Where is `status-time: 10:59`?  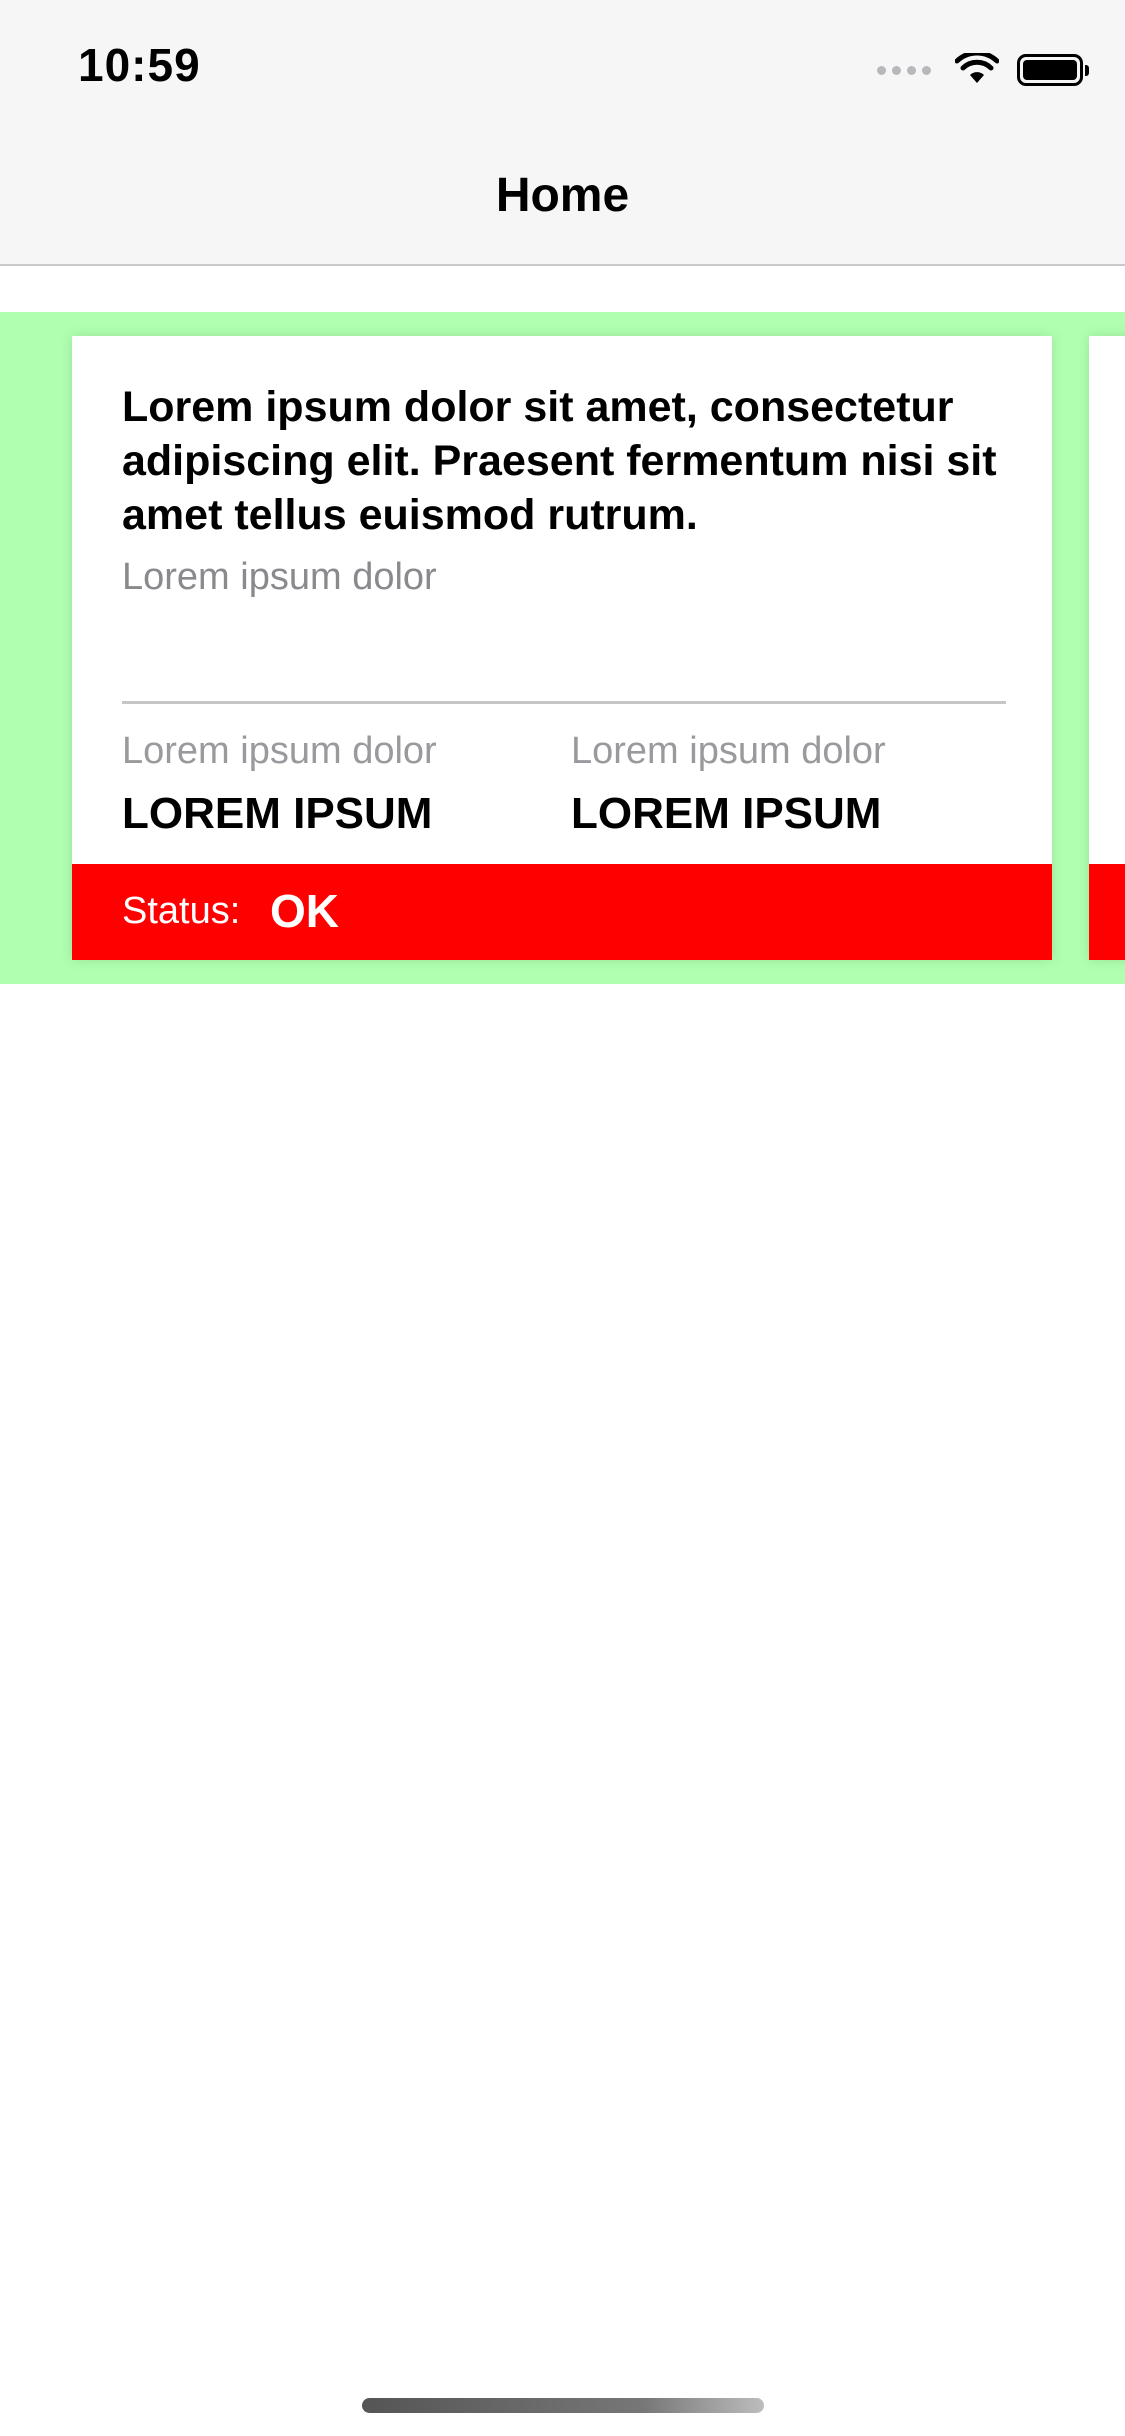
status-time: 10:59 is located at coordinates (139, 65).